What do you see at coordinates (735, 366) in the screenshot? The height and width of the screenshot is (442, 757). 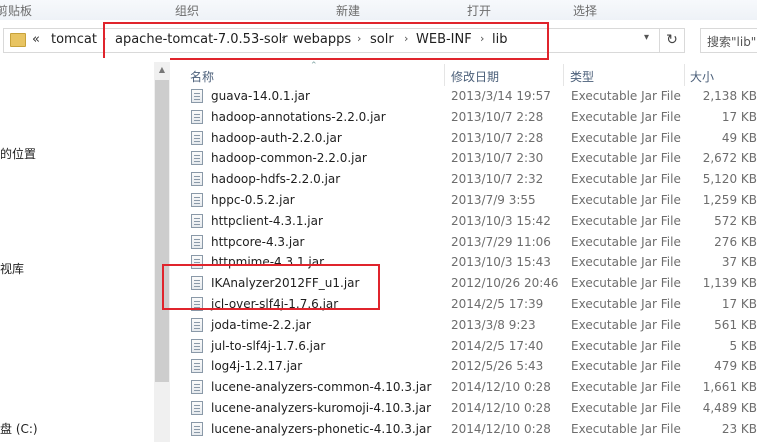 I see `file-size: 479 KB` at bounding box center [735, 366].